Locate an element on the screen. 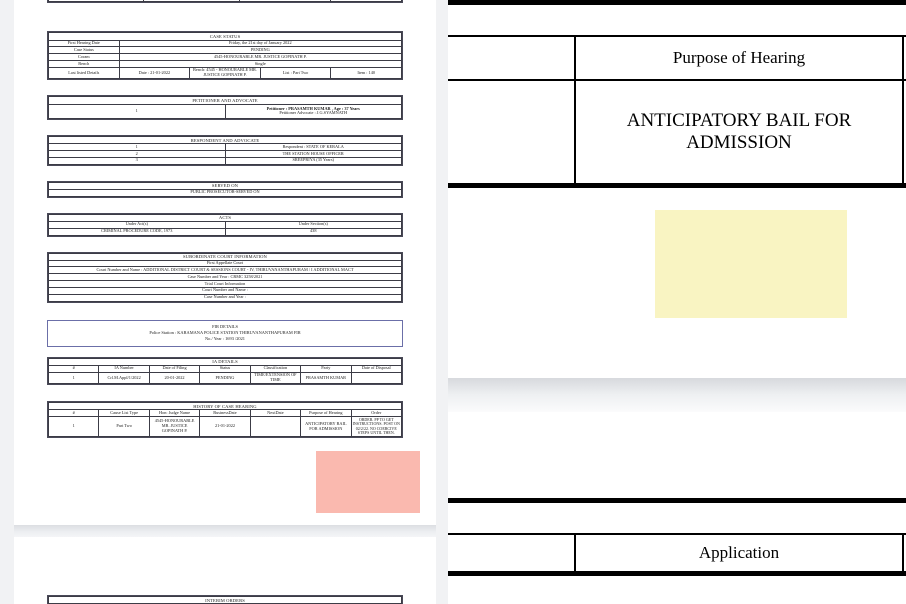  table-row: Case Number and Year : CRMC 3258/2021 is located at coordinates (225, 277).